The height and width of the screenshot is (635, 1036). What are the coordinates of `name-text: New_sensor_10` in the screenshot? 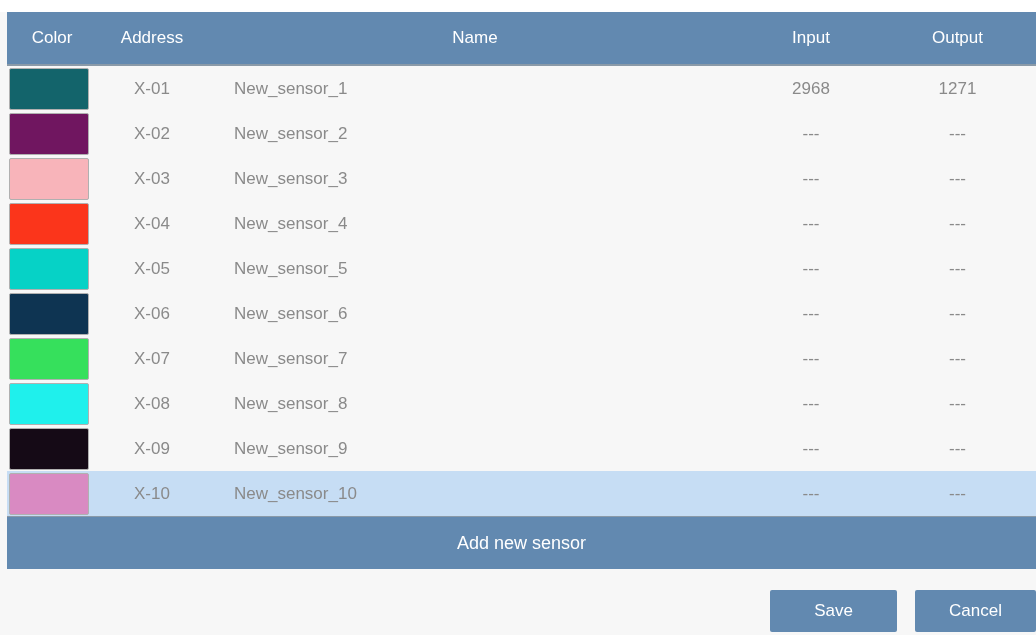 It's located at (295, 493).